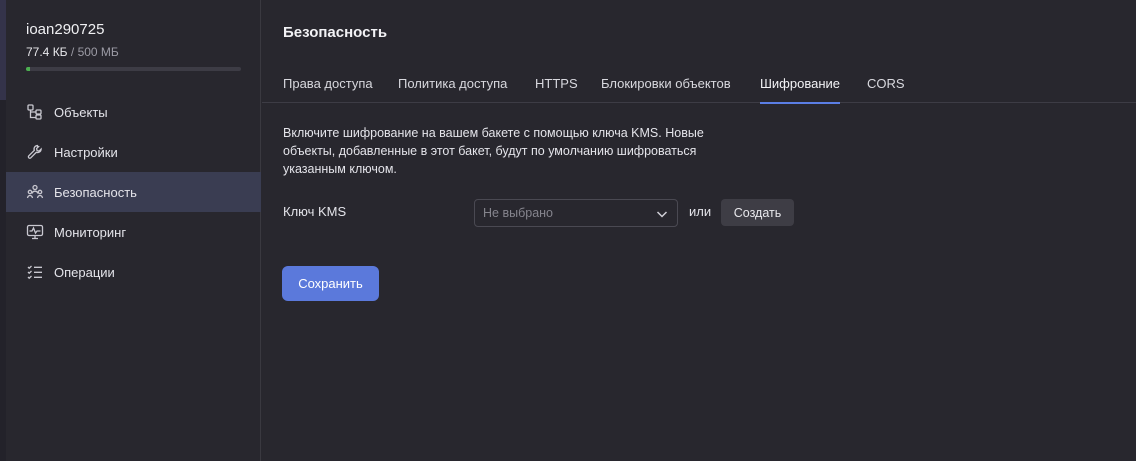  What do you see at coordinates (86, 152) in the screenshot?
I see `sidebar-item-label: Настройки` at bounding box center [86, 152].